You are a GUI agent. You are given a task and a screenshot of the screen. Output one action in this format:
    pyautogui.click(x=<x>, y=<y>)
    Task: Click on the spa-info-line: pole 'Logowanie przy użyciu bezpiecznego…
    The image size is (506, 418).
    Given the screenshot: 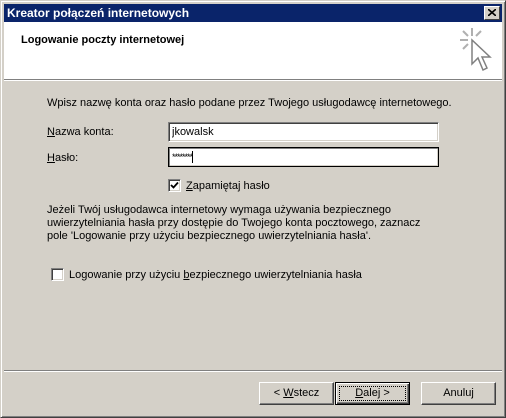 What is the action you would take?
    pyautogui.click(x=209, y=236)
    